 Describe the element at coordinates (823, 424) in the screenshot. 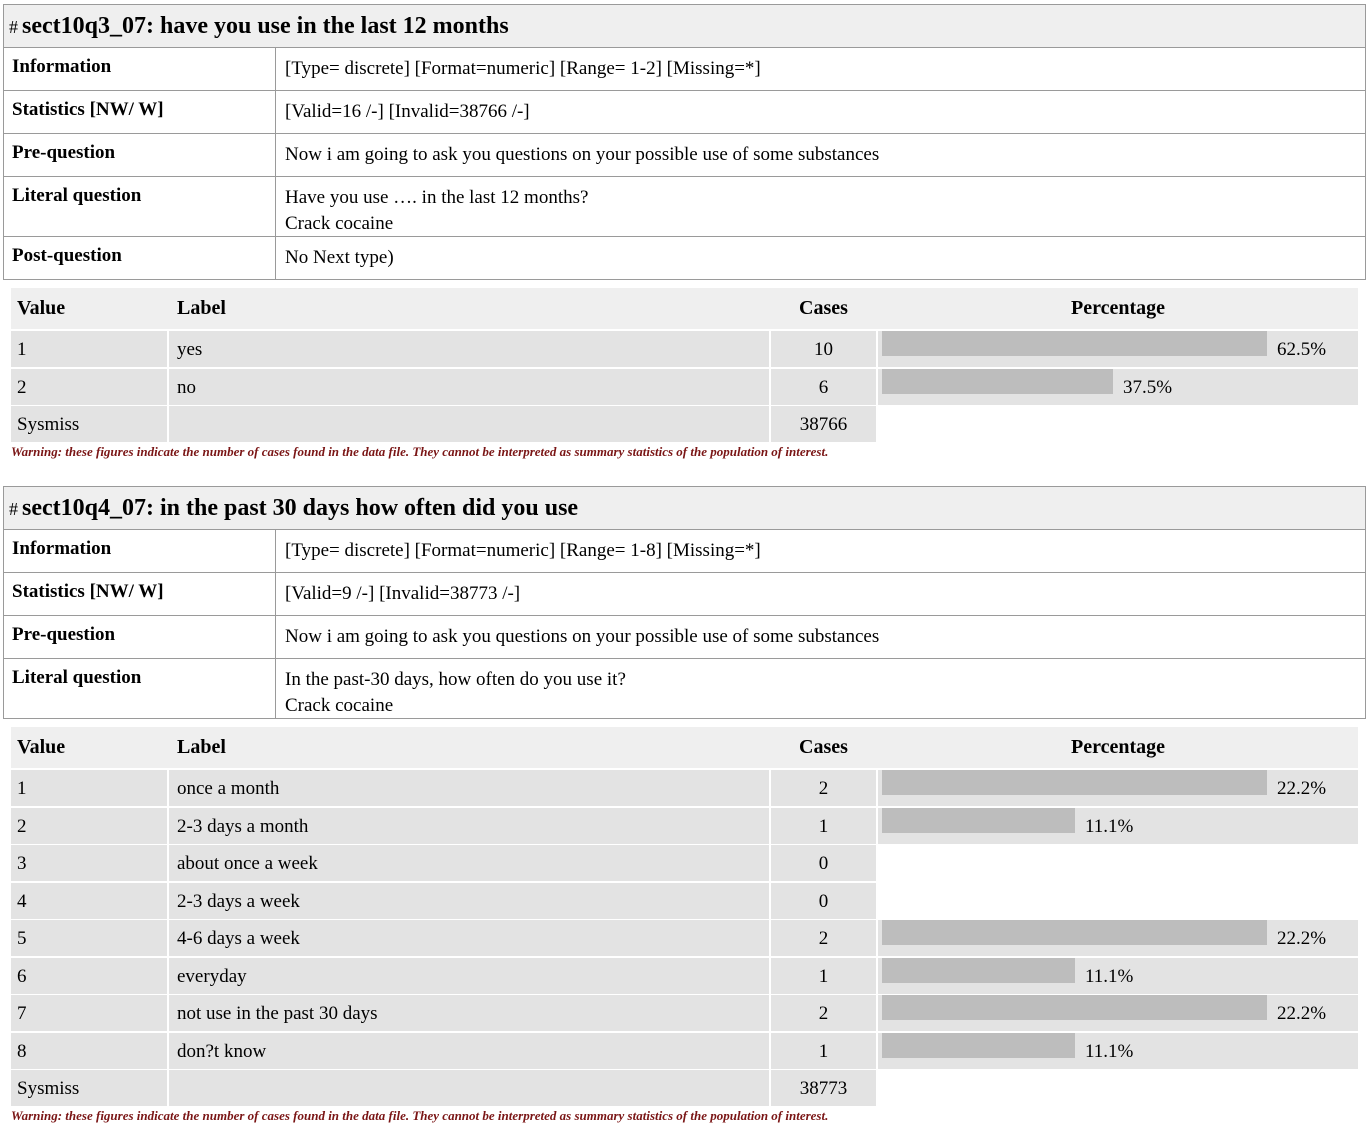

I see `sysmiss-cases: 38766` at that location.